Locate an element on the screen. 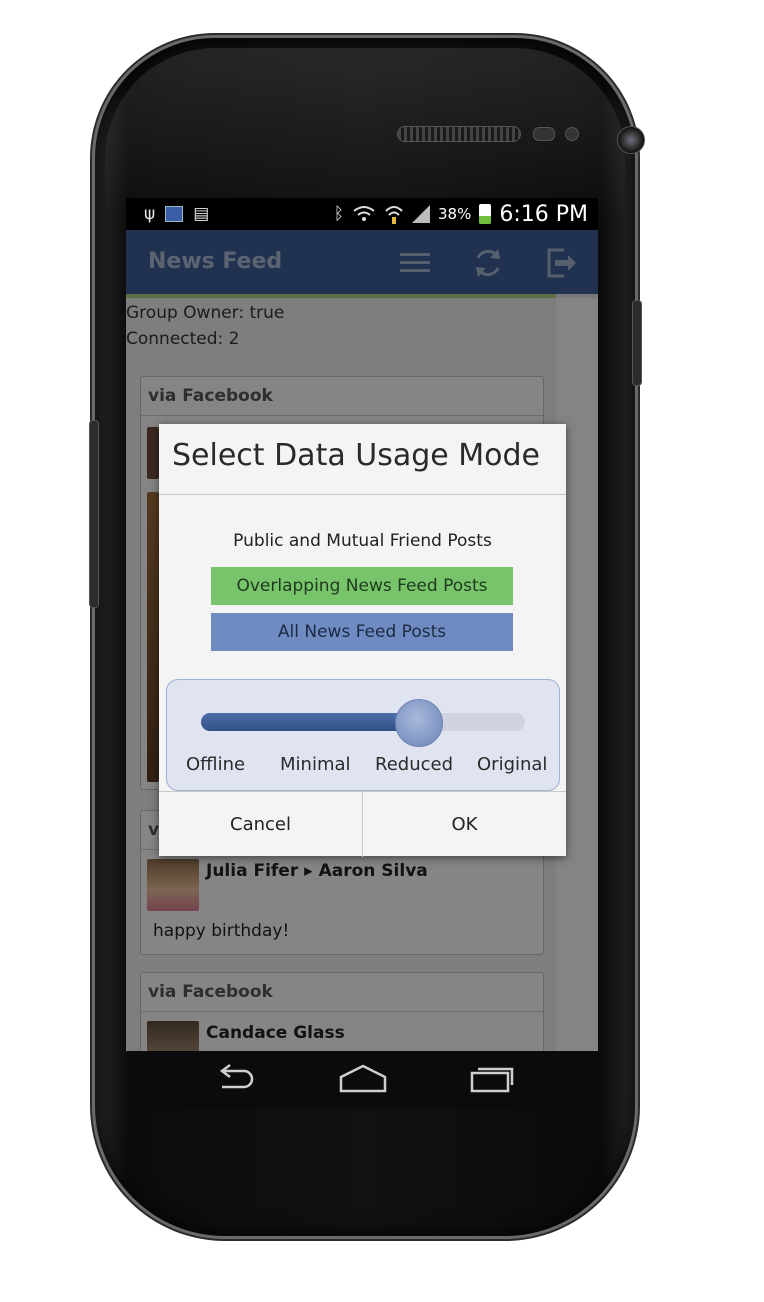  recent-apps-icon is located at coordinates (492, 1079).